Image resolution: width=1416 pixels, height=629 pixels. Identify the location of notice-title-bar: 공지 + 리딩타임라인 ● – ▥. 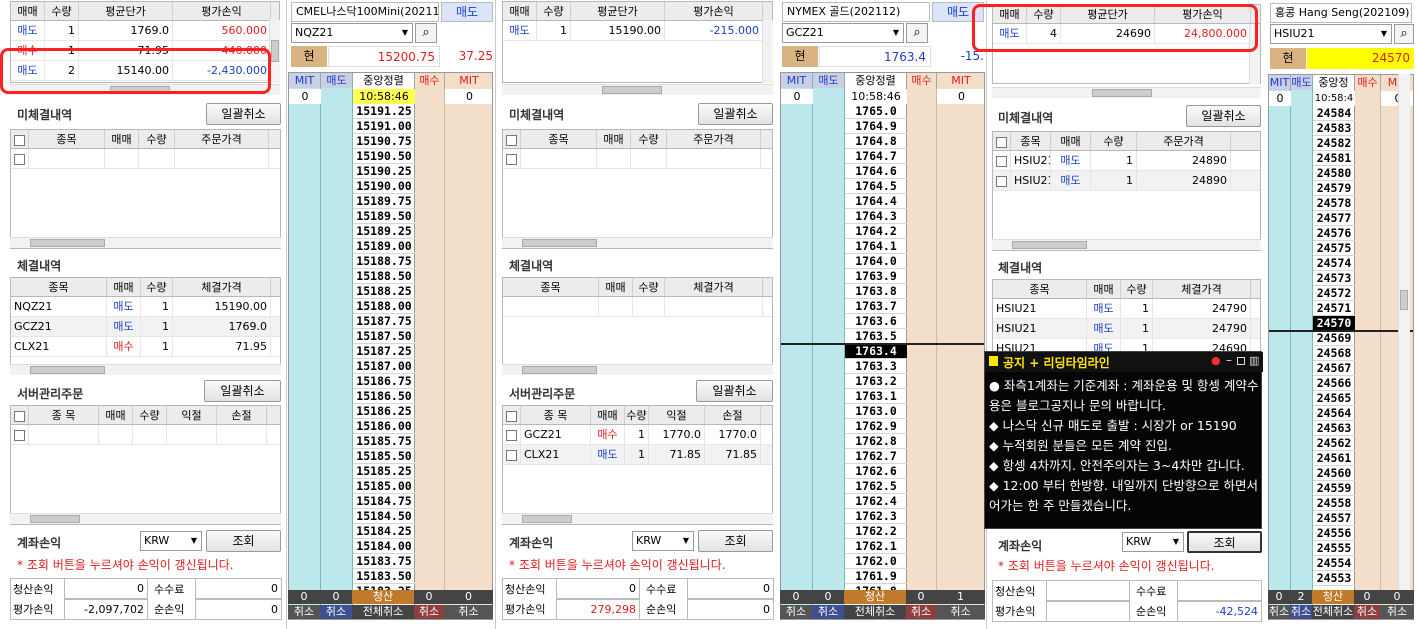
(1124, 362).